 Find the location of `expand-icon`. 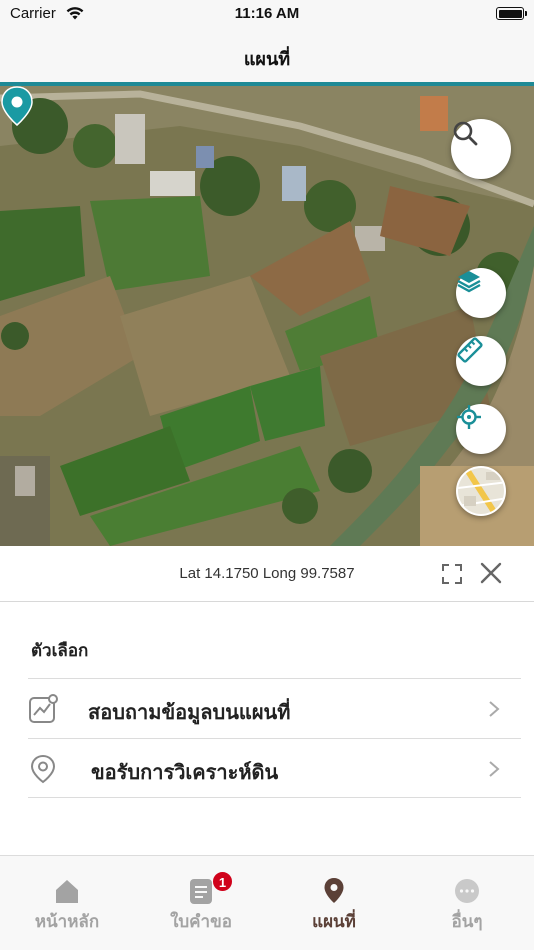

expand-icon is located at coordinates (452, 574).